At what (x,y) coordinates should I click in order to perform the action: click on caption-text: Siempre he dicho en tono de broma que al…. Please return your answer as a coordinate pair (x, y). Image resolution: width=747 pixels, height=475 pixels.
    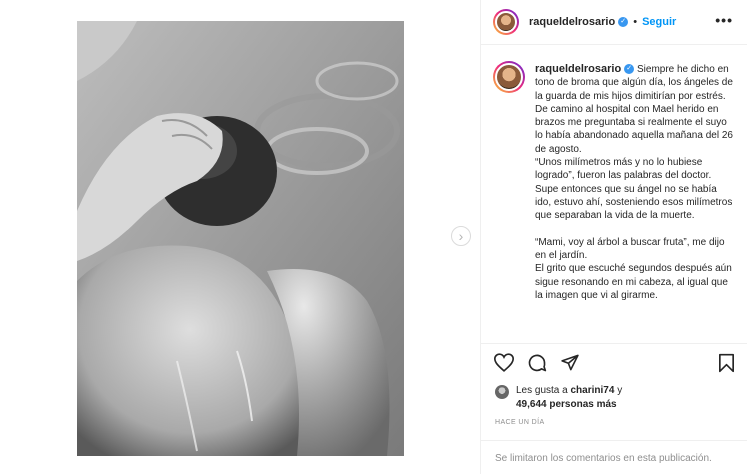
    Looking at the image, I should click on (634, 183).